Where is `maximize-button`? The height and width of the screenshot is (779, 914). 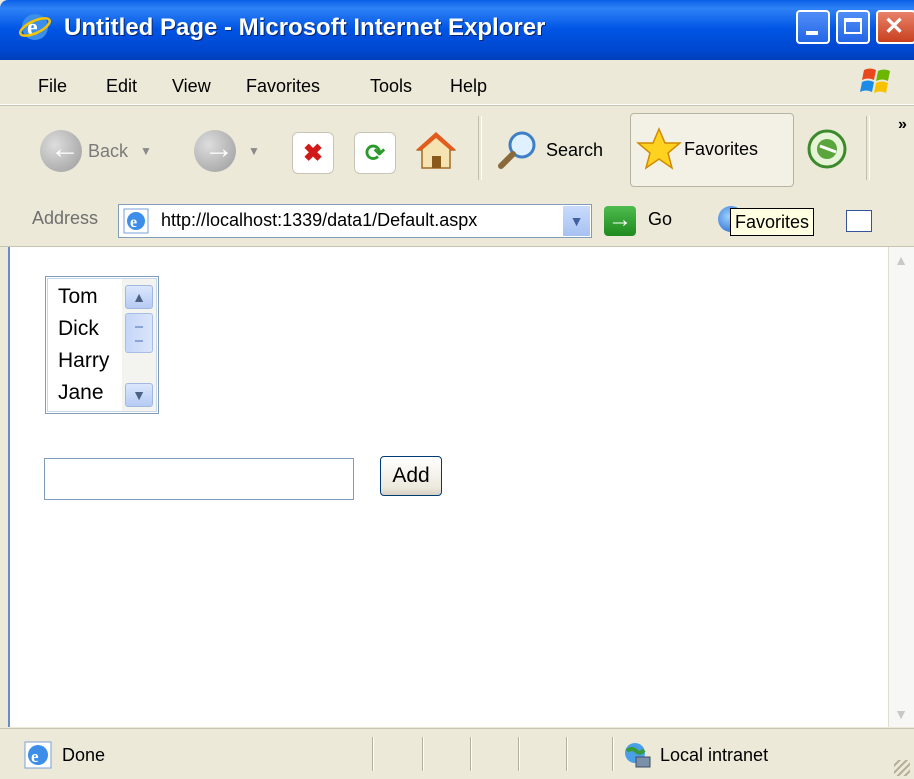 maximize-button is located at coordinates (853, 27).